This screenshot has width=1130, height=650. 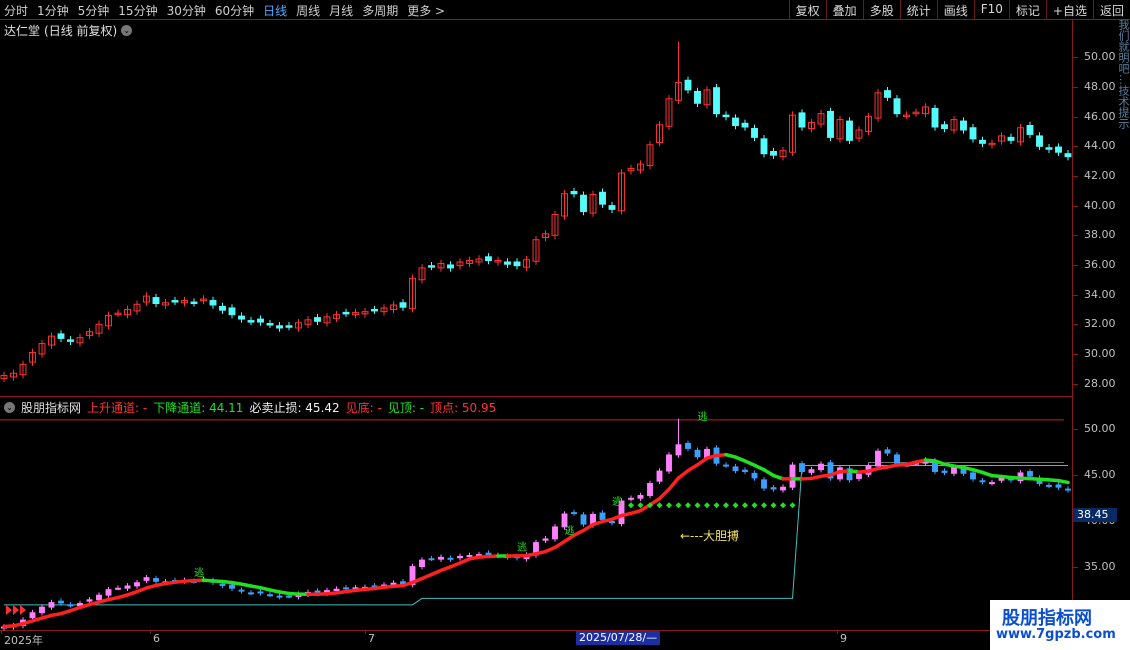 I want to click on main-axis-label-11: 28.00, so click(x=1100, y=383).